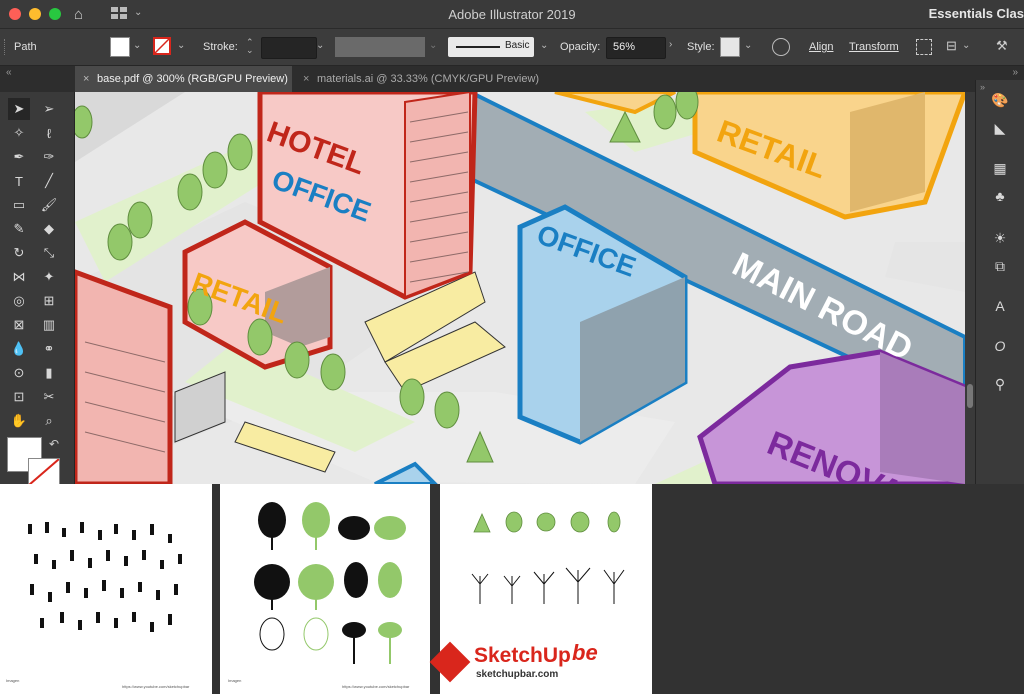  Describe the element at coordinates (49, 157) in the screenshot. I see `curvature-tool-icon: ✑` at that location.